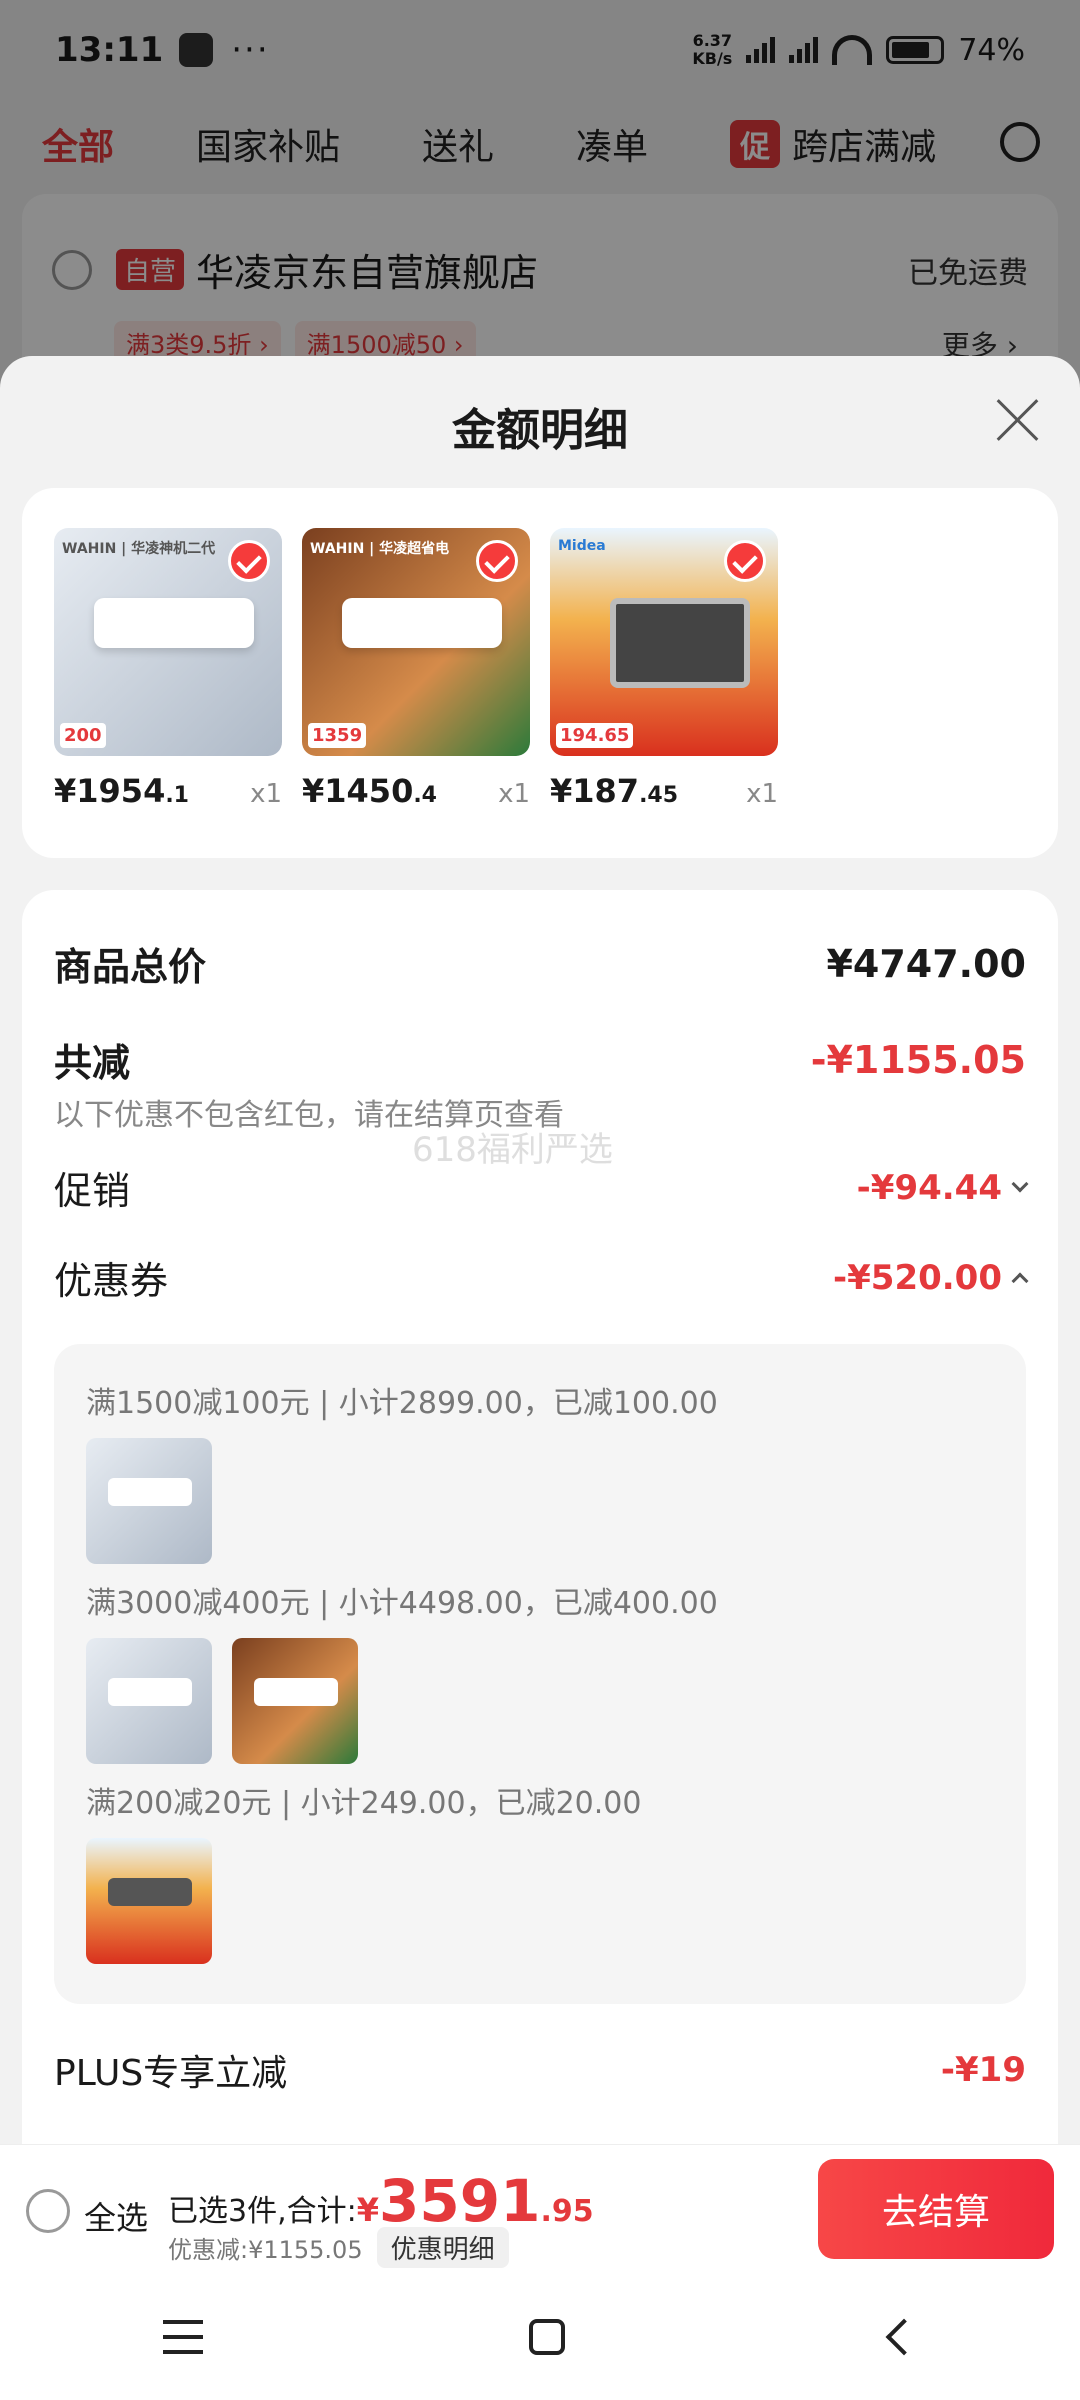 The height and width of the screenshot is (2400, 1080). I want to click on product-item: WAHIN | 华凌超省电 1359 ¥1450 .4 x1, so click(416, 669).